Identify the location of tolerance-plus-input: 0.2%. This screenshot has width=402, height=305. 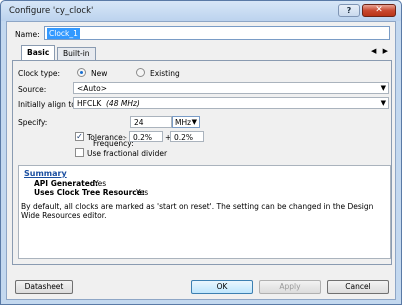
(187, 136).